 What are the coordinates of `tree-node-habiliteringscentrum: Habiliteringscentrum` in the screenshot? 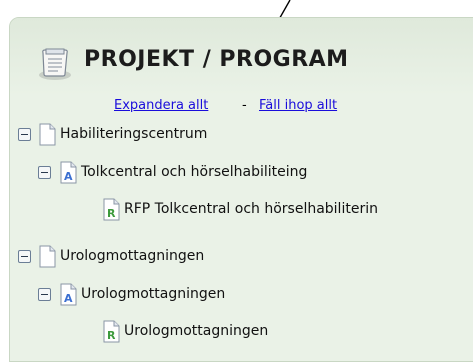 It's located at (240, 135).